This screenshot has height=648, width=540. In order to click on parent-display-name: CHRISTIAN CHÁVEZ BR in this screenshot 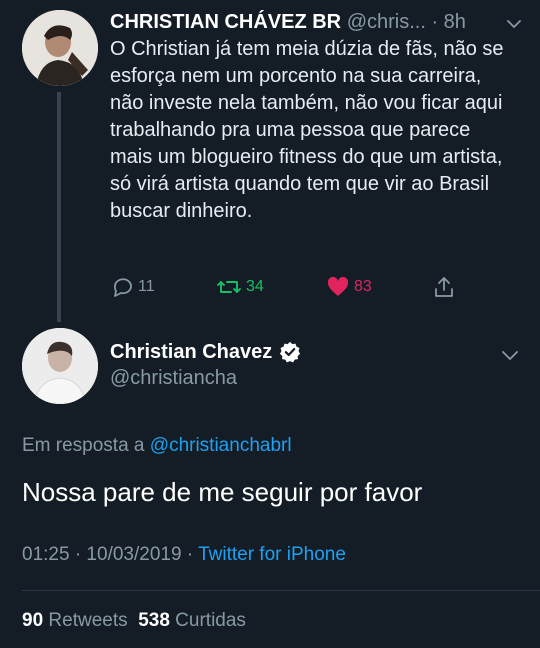, I will do `click(225, 22)`.